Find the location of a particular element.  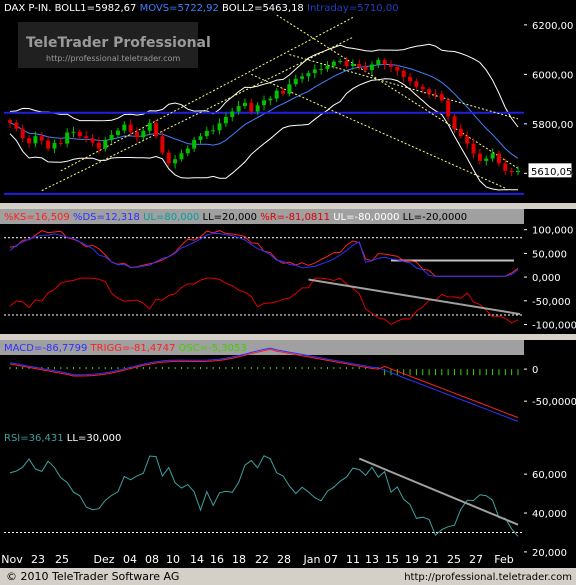

x-tick-label: 28 is located at coordinates (284, 559).